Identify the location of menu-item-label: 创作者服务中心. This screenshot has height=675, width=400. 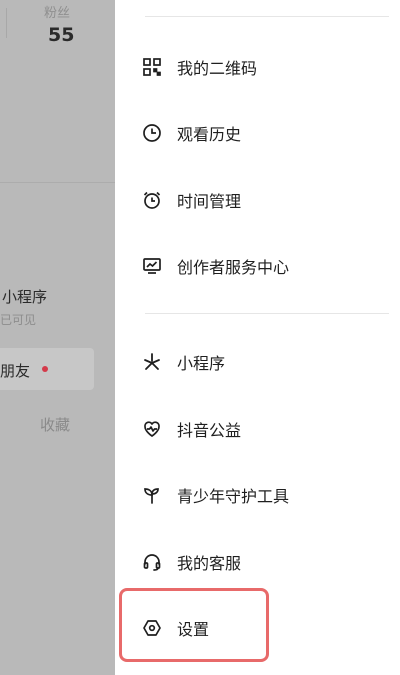
(233, 267).